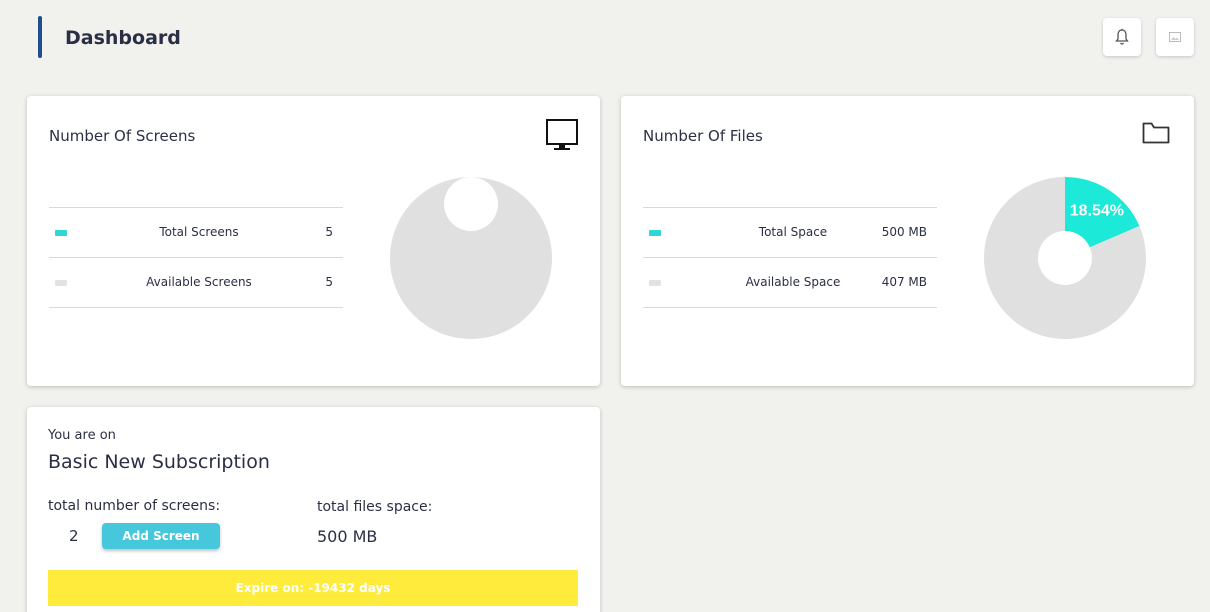 The image size is (1210, 612). I want to click on card-title: Number Of Files, so click(703, 136).